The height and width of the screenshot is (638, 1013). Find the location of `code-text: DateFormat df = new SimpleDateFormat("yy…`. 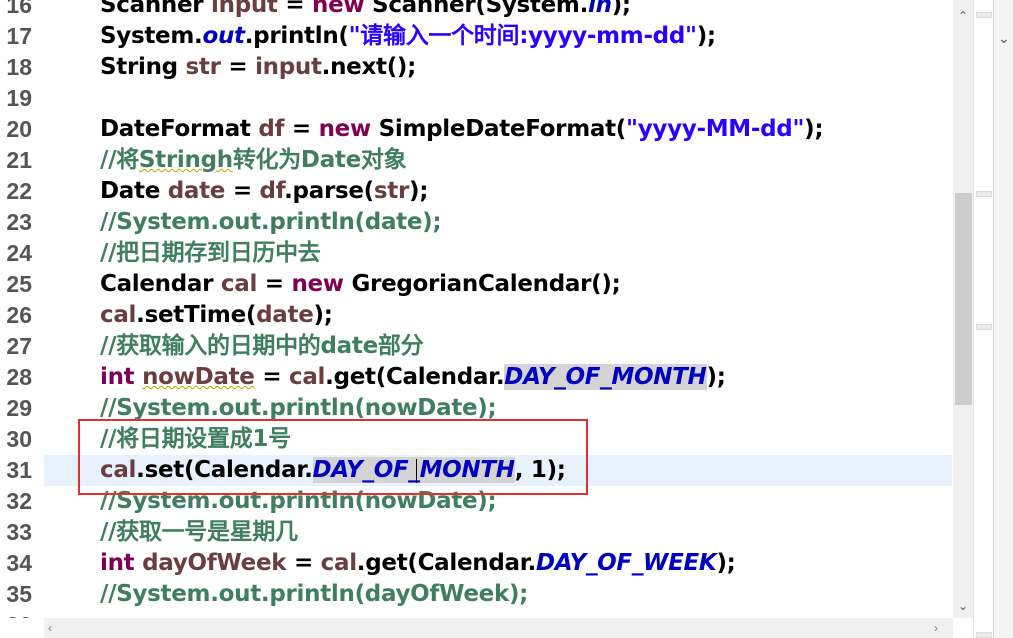

code-text: DateFormat df = new SimpleDateFormat("yy… is located at coordinates (462, 129).